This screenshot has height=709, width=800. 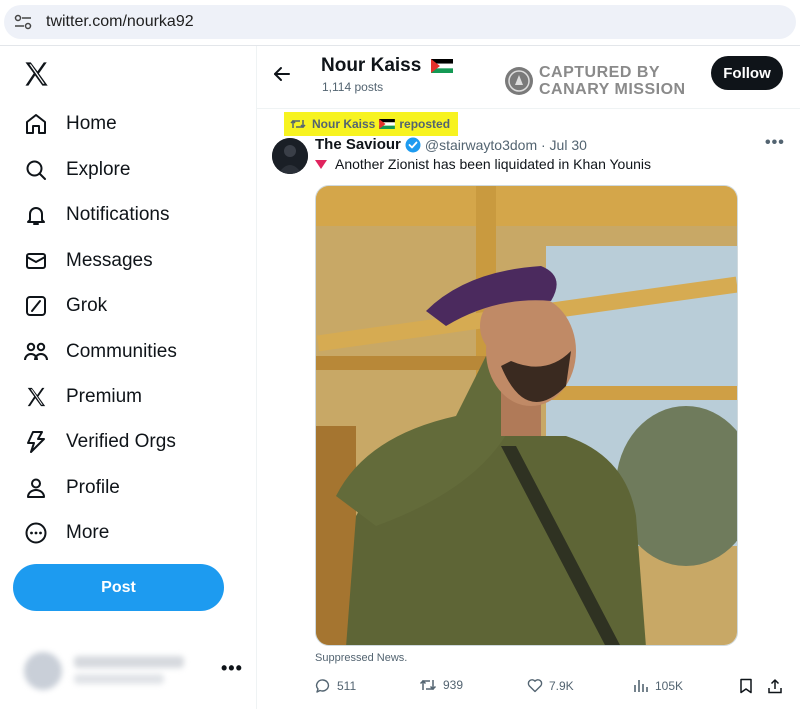 I want to click on nav-premium: Premium, so click(x=82, y=397).